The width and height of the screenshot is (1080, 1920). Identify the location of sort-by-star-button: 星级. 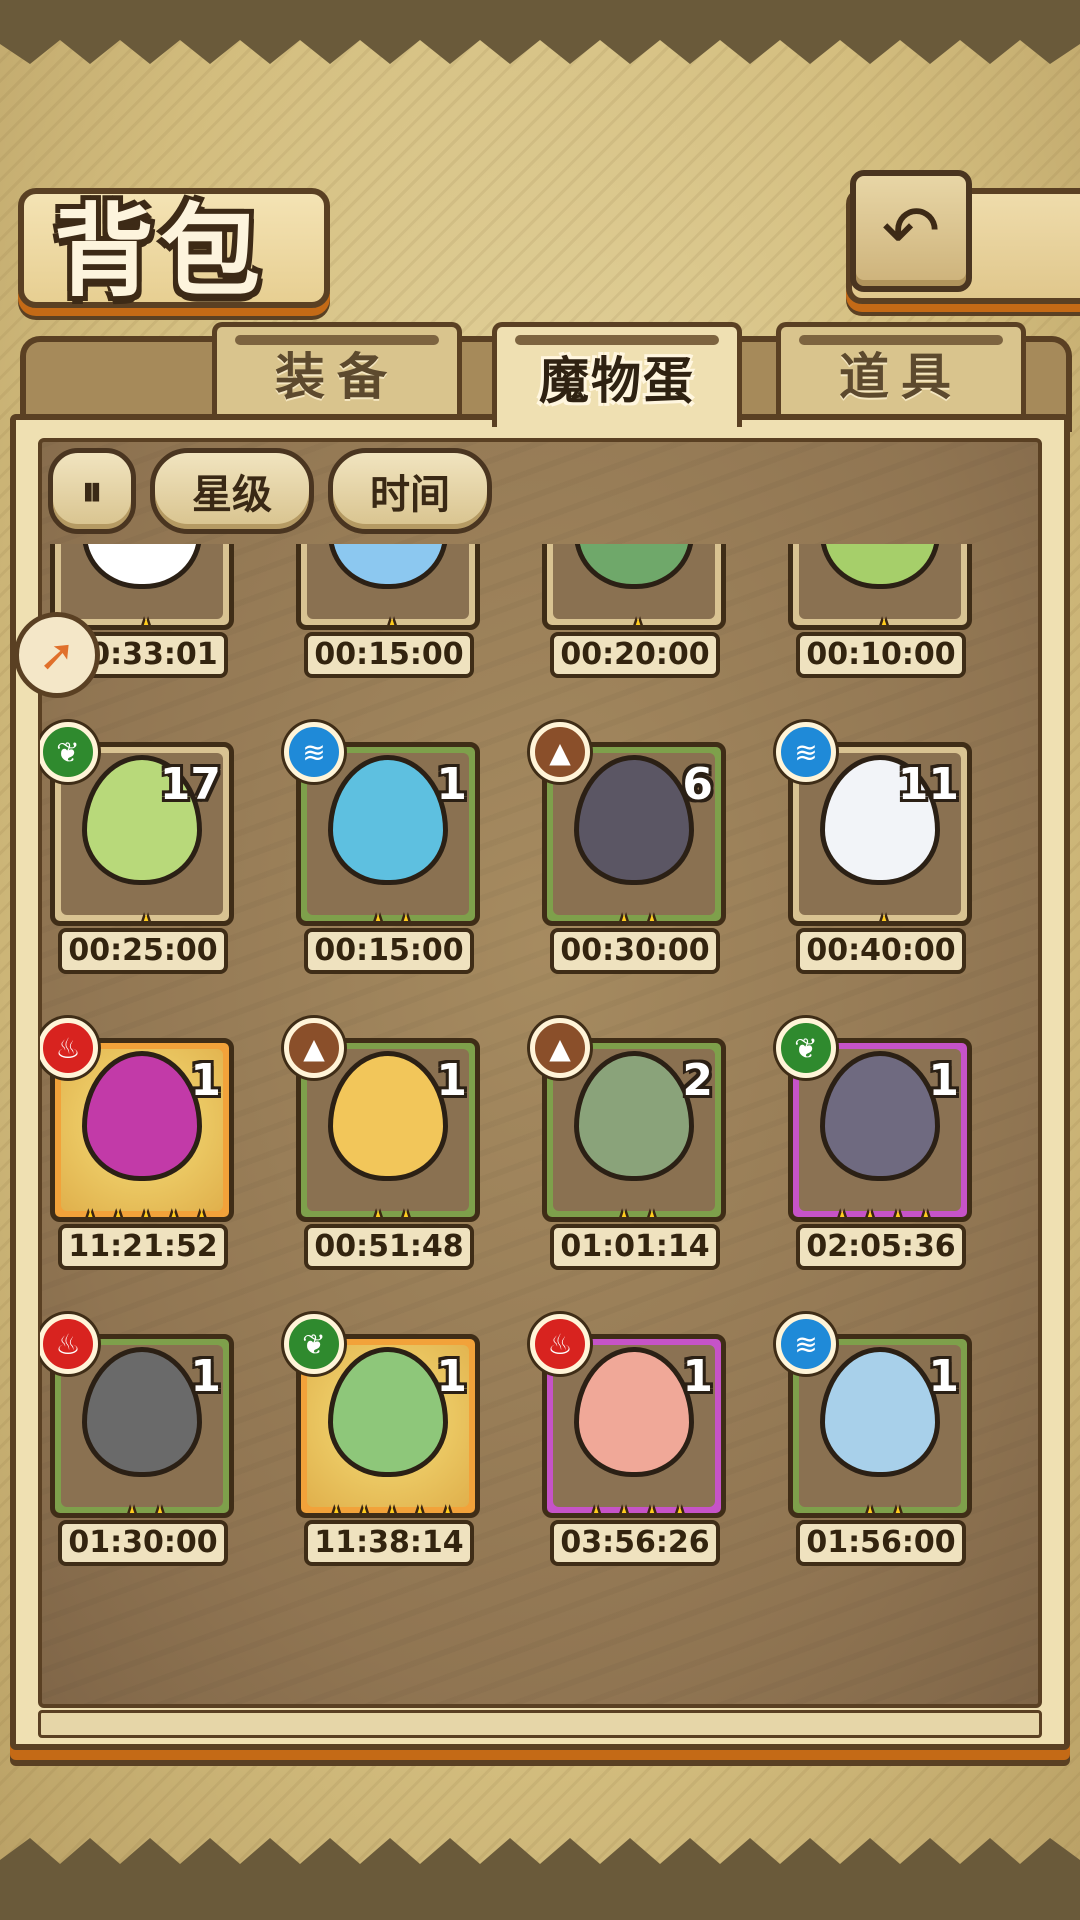
(232, 491).